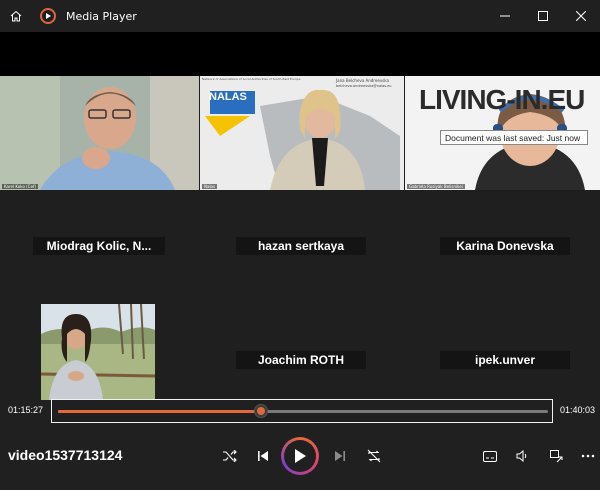 The image size is (600, 490). I want to click on close-icon, so click(581, 16).